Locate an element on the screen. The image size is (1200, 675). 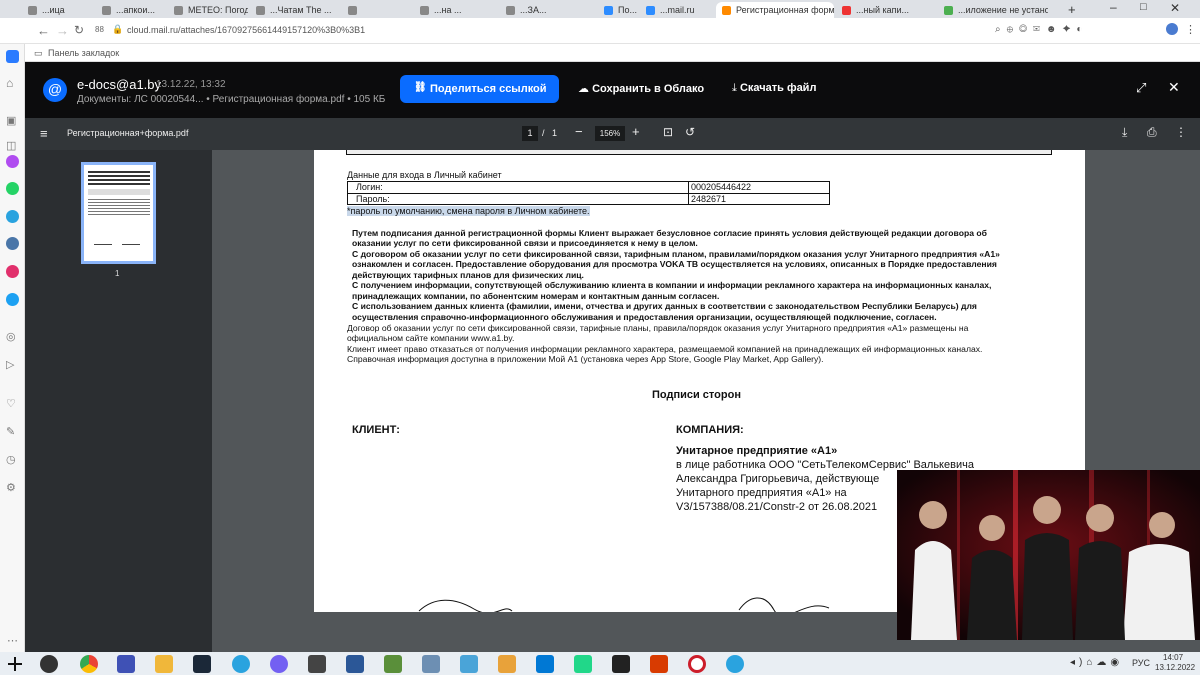
viber-icon is located at coordinates (279, 664).